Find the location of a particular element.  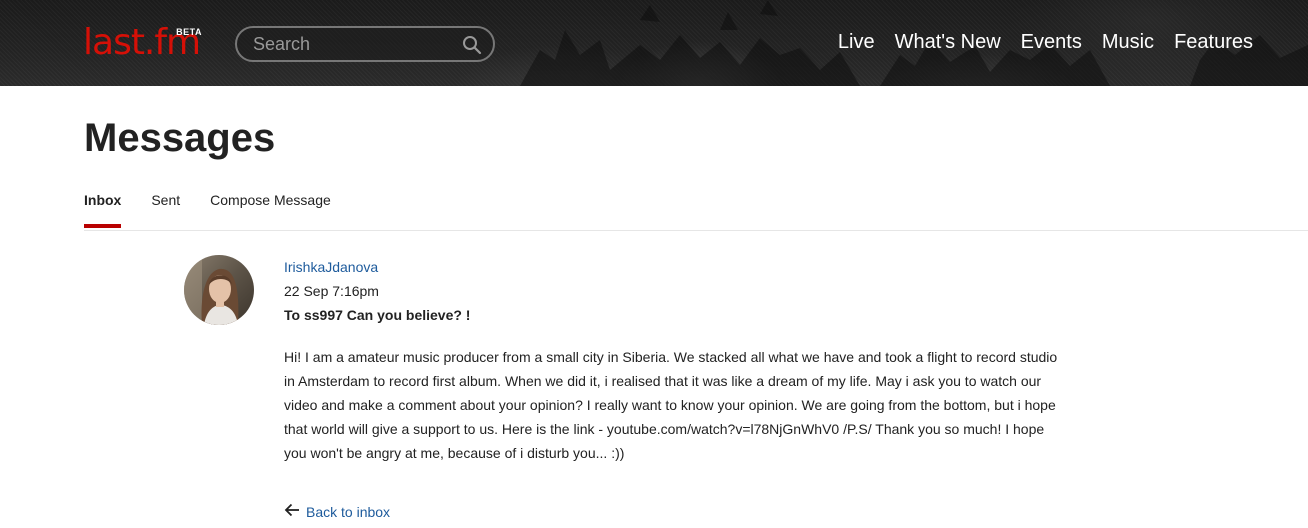

nav-features: Features is located at coordinates (1213, 42).